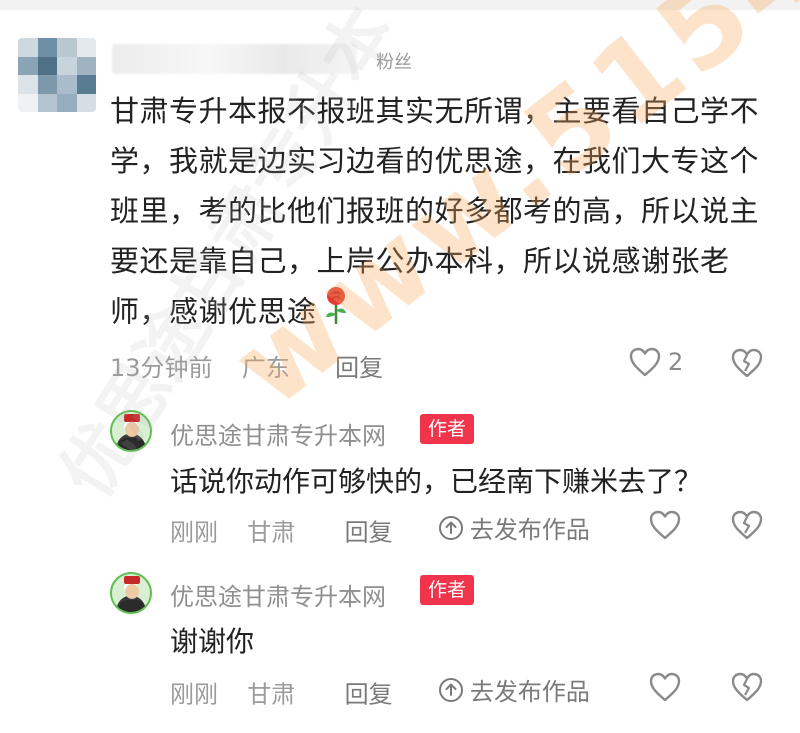  I want to click on top-divider, so click(400, 5).